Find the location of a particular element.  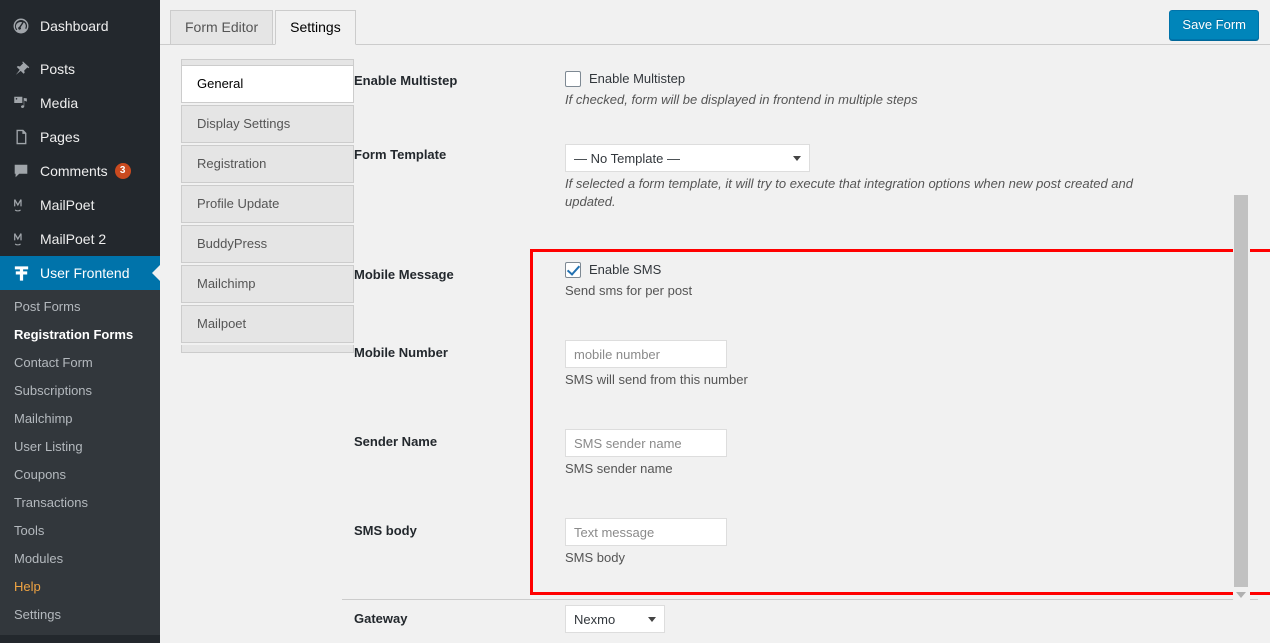

mobile-number-description: SMS will send from this number is located at coordinates (656, 379).